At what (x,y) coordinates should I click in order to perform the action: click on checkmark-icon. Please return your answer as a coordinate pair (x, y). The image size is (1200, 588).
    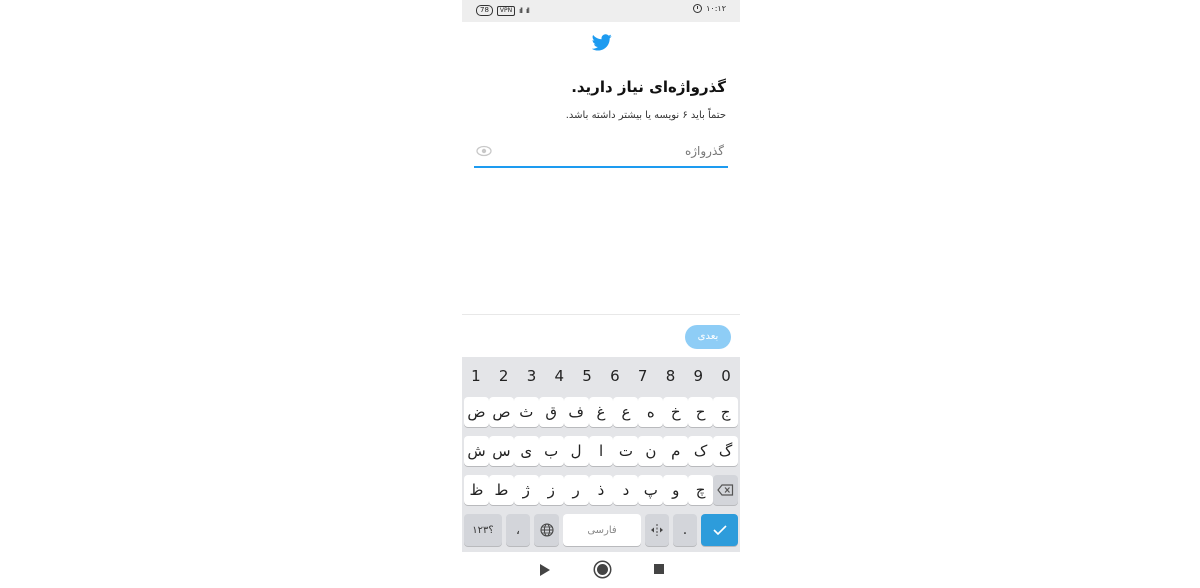
    Looking at the image, I should click on (719, 530).